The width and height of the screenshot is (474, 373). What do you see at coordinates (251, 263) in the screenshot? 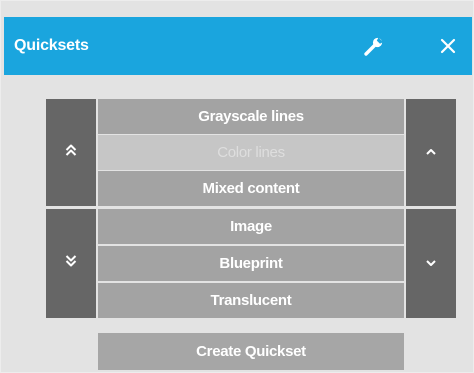
I see `quickset-item-blueprint: Blueprint` at bounding box center [251, 263].